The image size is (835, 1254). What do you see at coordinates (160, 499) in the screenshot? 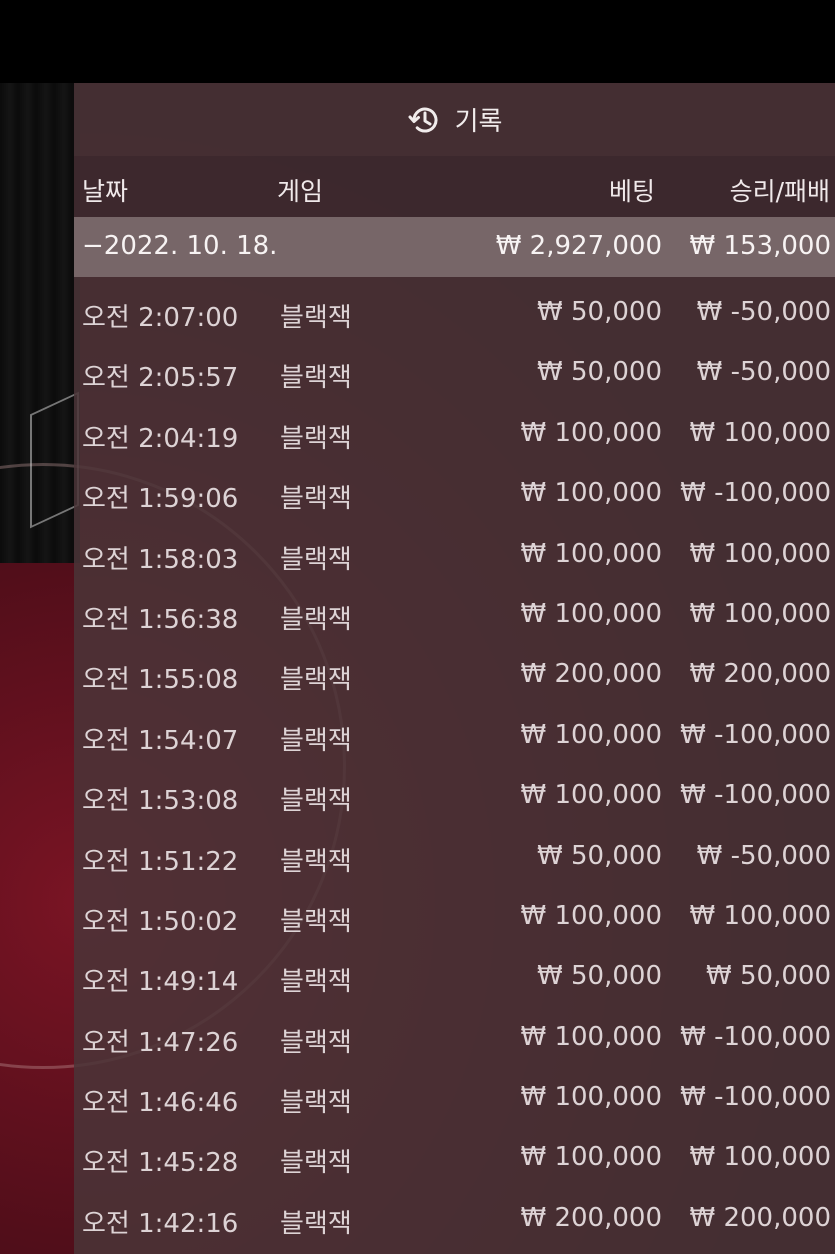
I see `row-time: 오전 1:59:06` at bounding box center [160, 499].